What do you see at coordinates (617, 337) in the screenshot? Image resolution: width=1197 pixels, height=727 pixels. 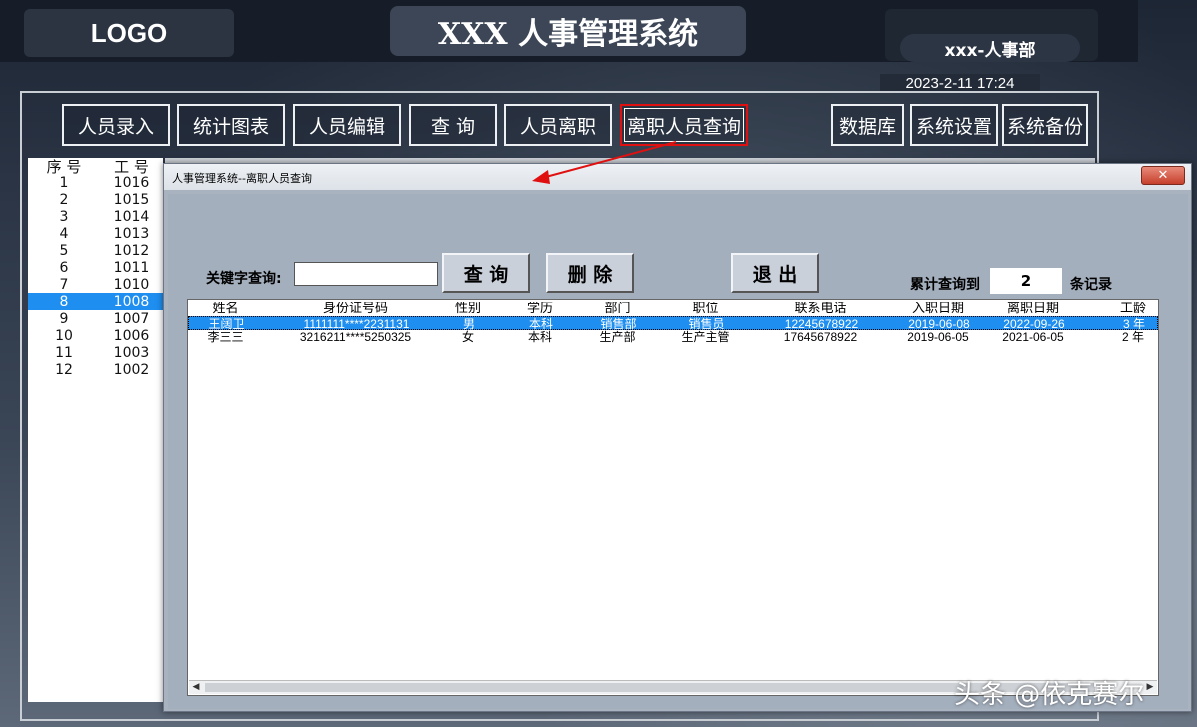 I see `table-cell: 生产部` at bounding box center [617, 337].